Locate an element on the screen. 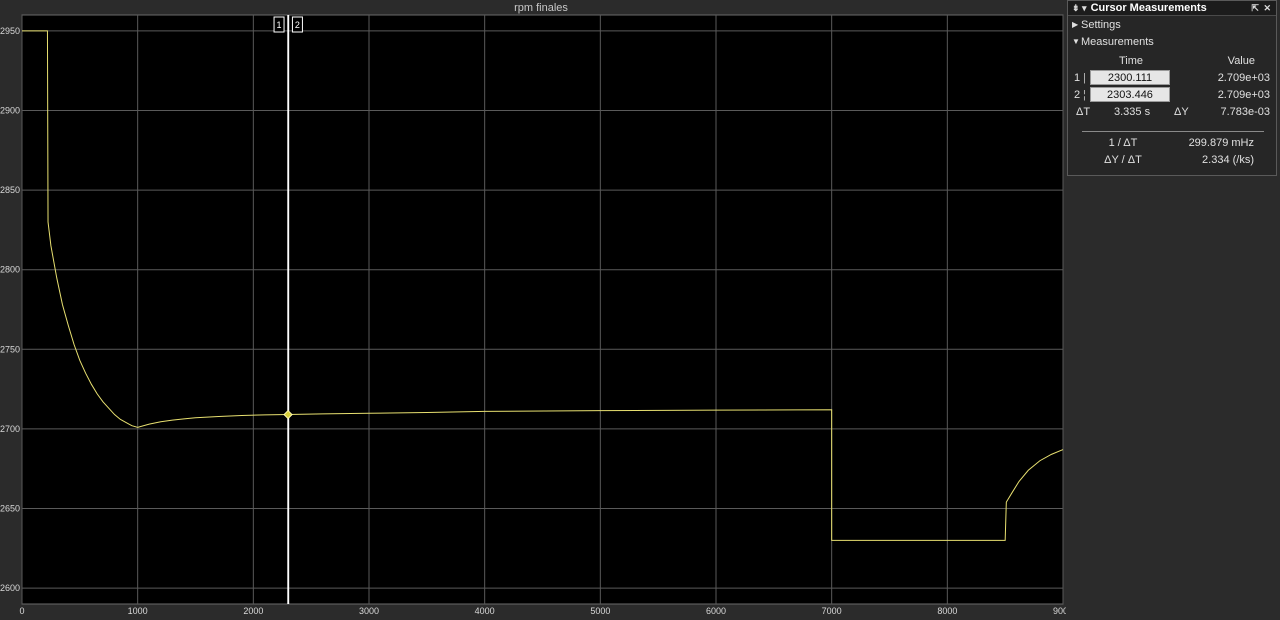  slope-row: ΔY / ΔT 2.334 (/ks) is located at coordinates (1172, 161).